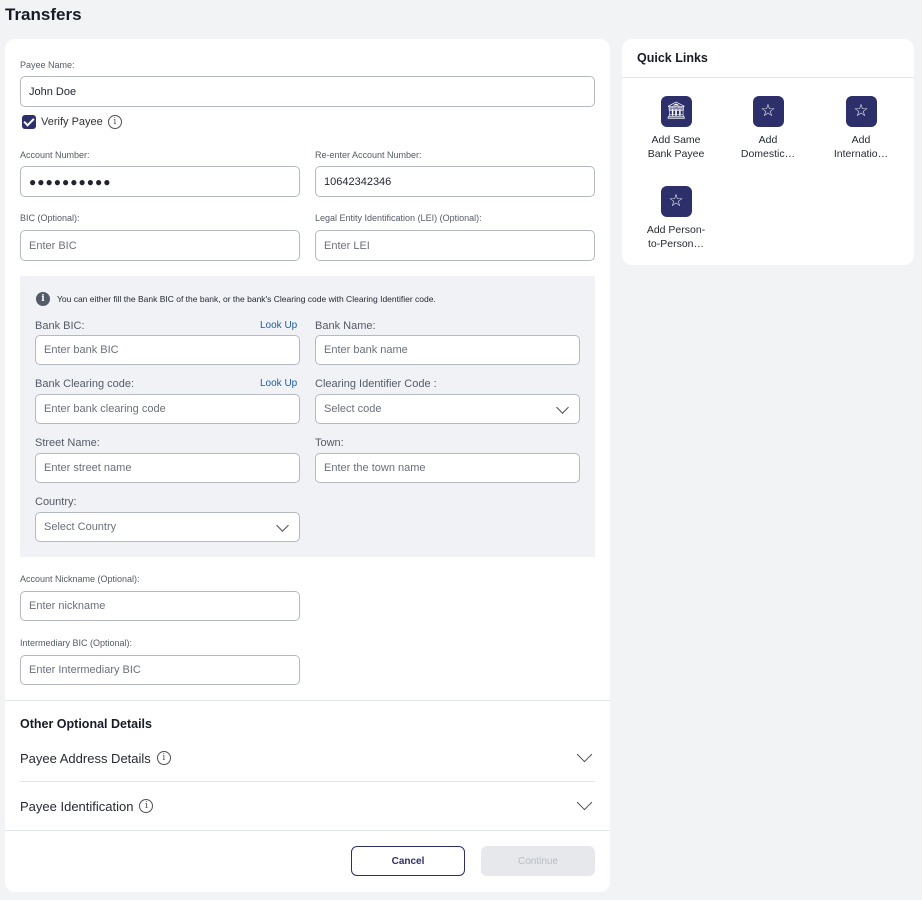 This screenshot has width=922, height=900. What do you see at coordinates (167, 527) in the screenshot?
I see `country-select: Select Country` at bounding box center [167, 527].